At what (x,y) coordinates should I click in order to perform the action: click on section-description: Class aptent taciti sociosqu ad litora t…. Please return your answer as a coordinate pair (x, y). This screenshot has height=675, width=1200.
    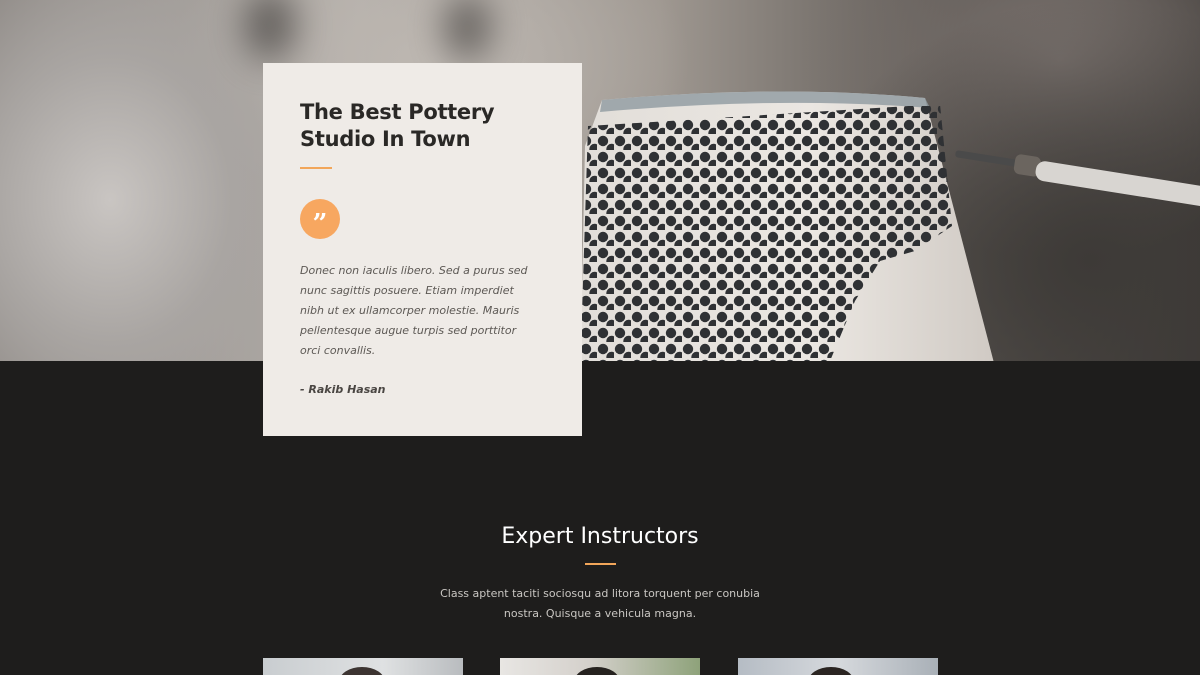
    Looking at the image, I should click on (600, 604).